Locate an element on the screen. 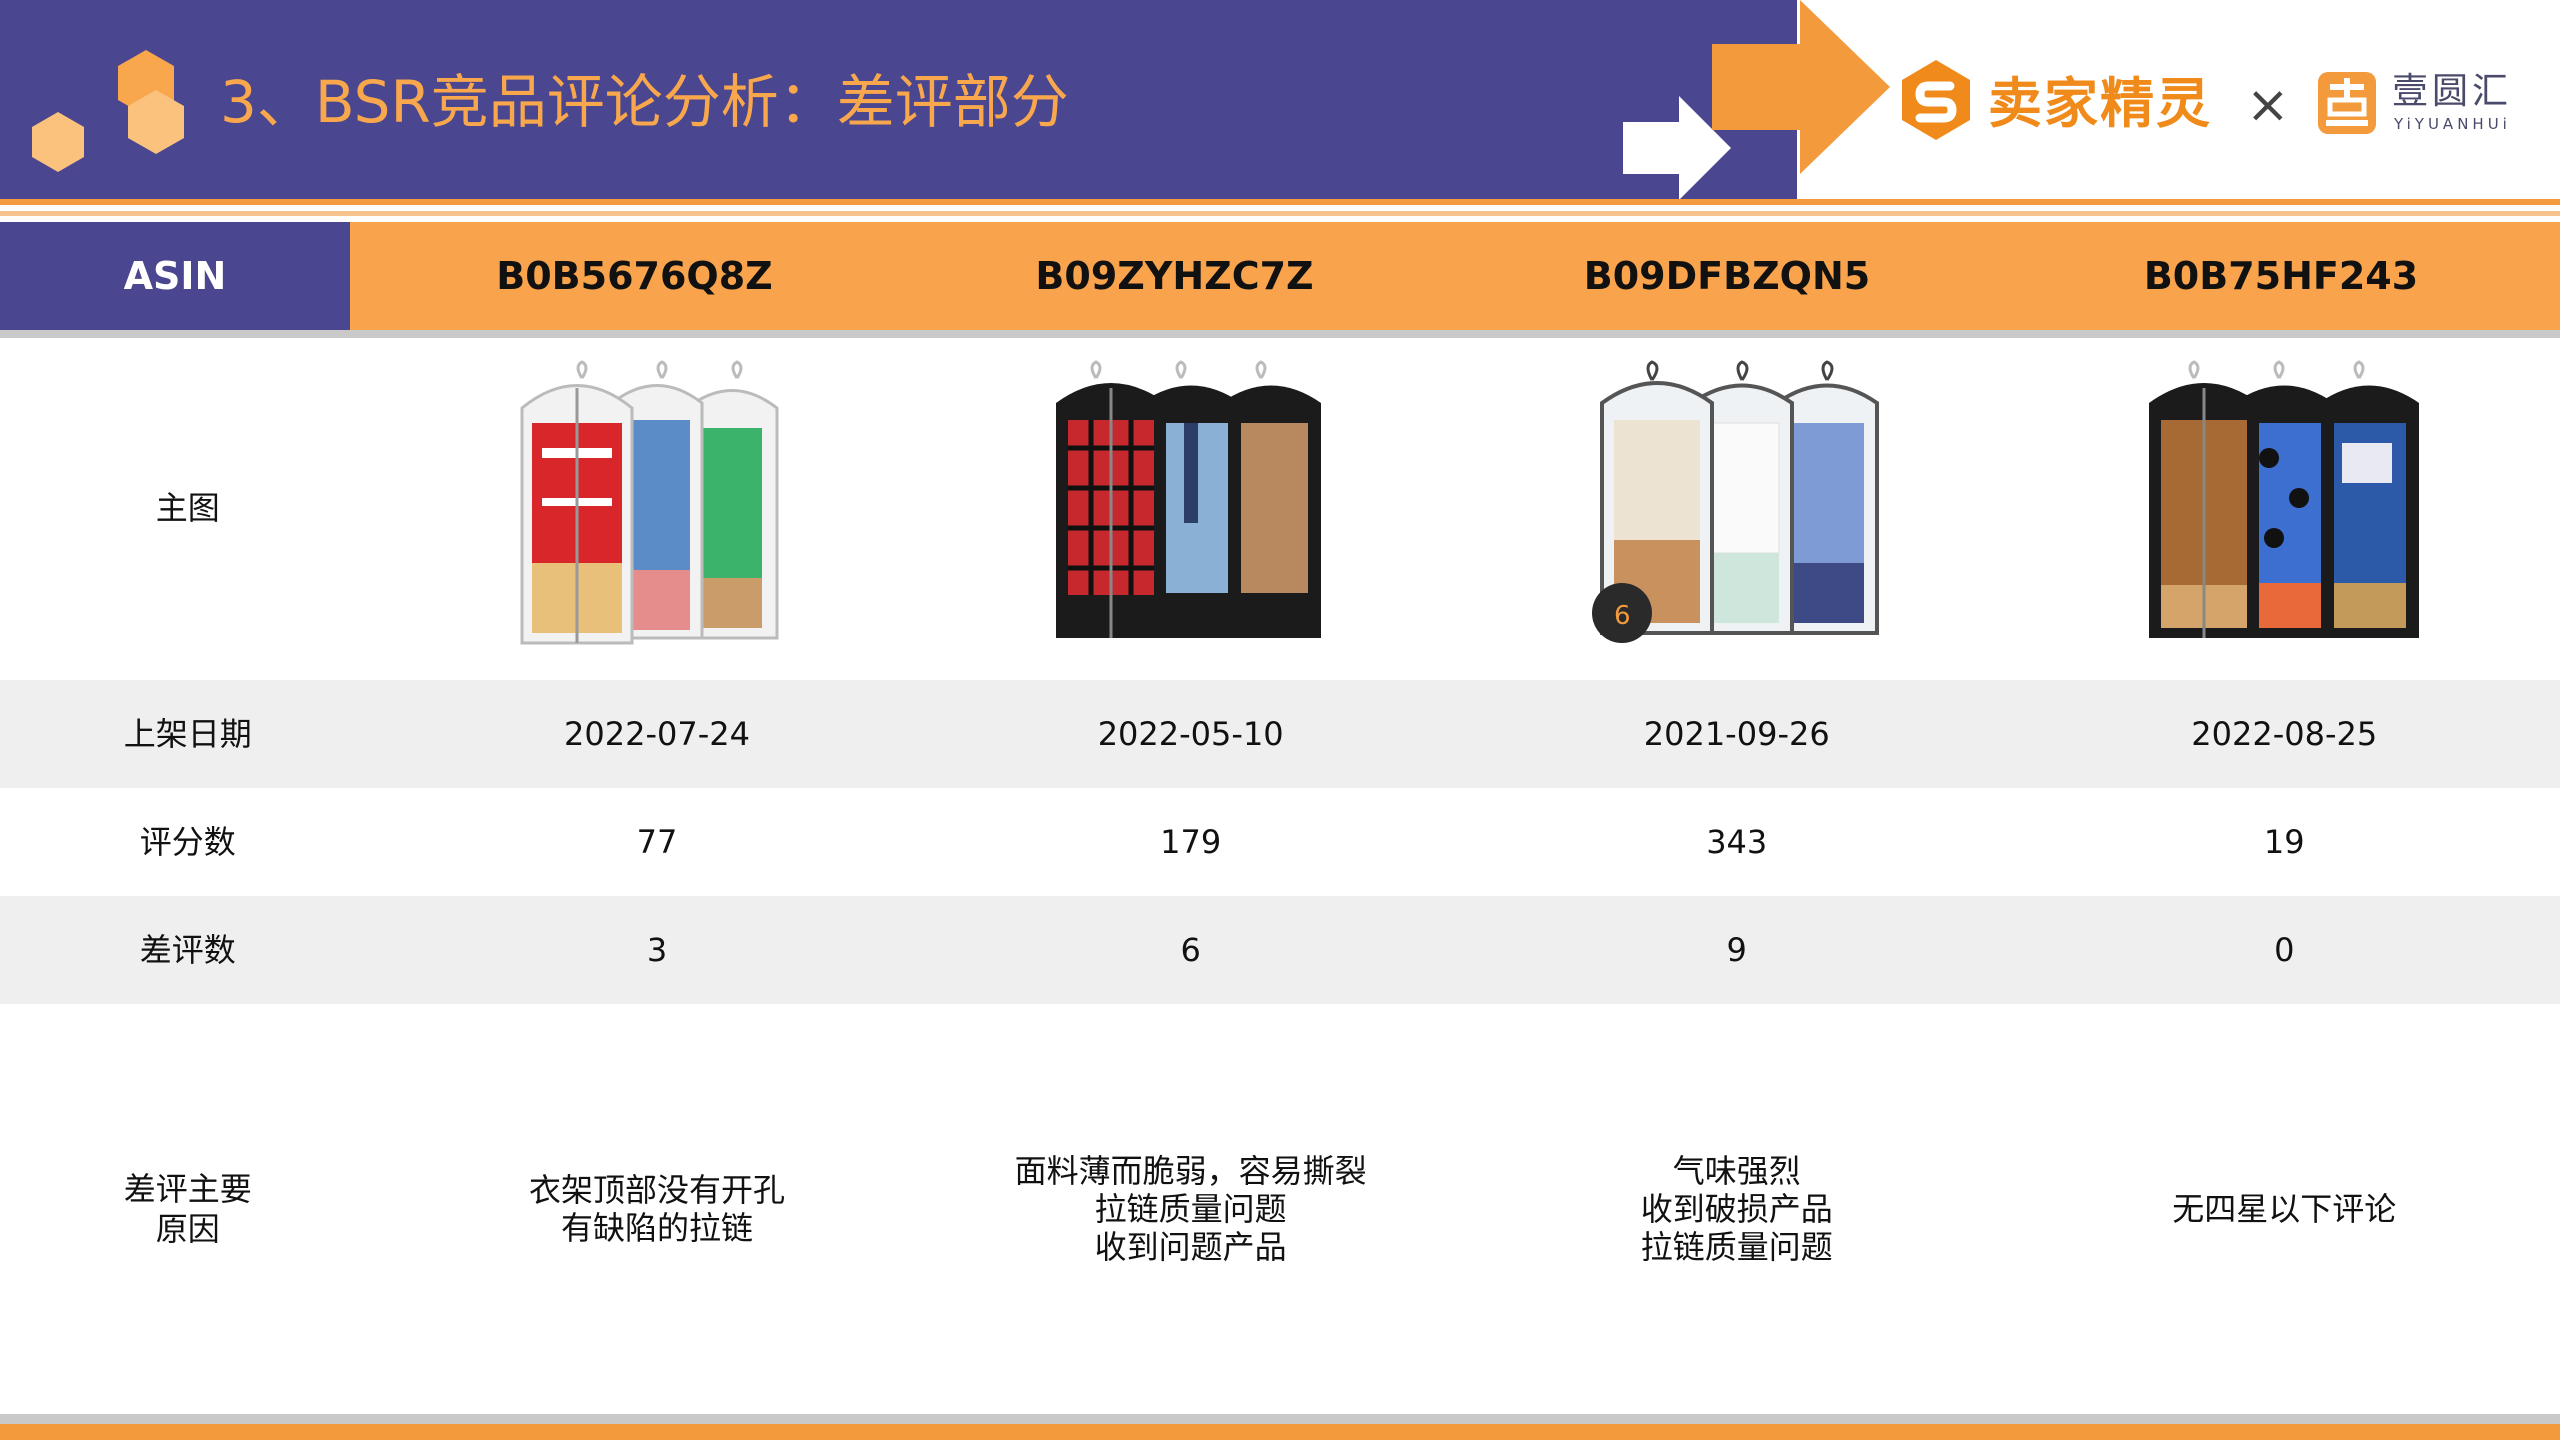 This screenshot has height=1440, width=2560. negative-reasons-1: 衣架顶部没有开孔 有缺陷的拉链 is located at coordinates (657, 1209).